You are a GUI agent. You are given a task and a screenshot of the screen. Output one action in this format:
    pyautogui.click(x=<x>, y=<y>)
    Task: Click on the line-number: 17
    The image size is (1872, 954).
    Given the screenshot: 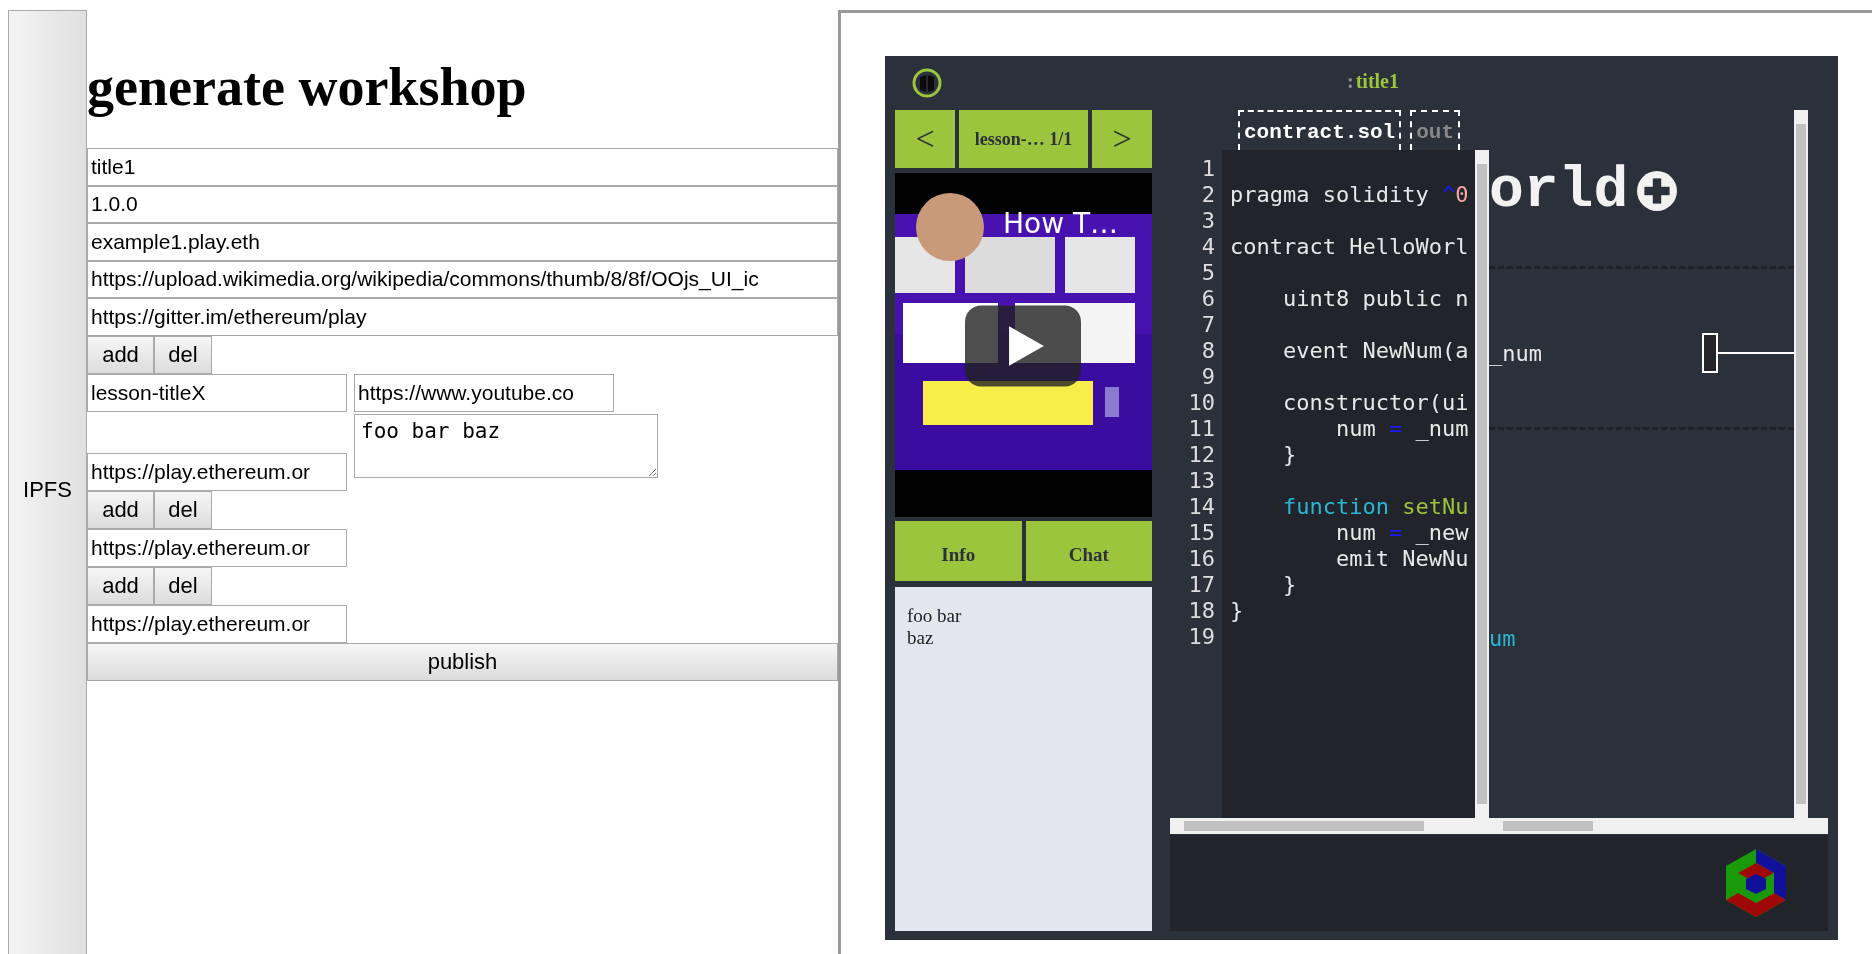 What is the action you would take?
    pyautogui.click(x=1201, y=585)
    